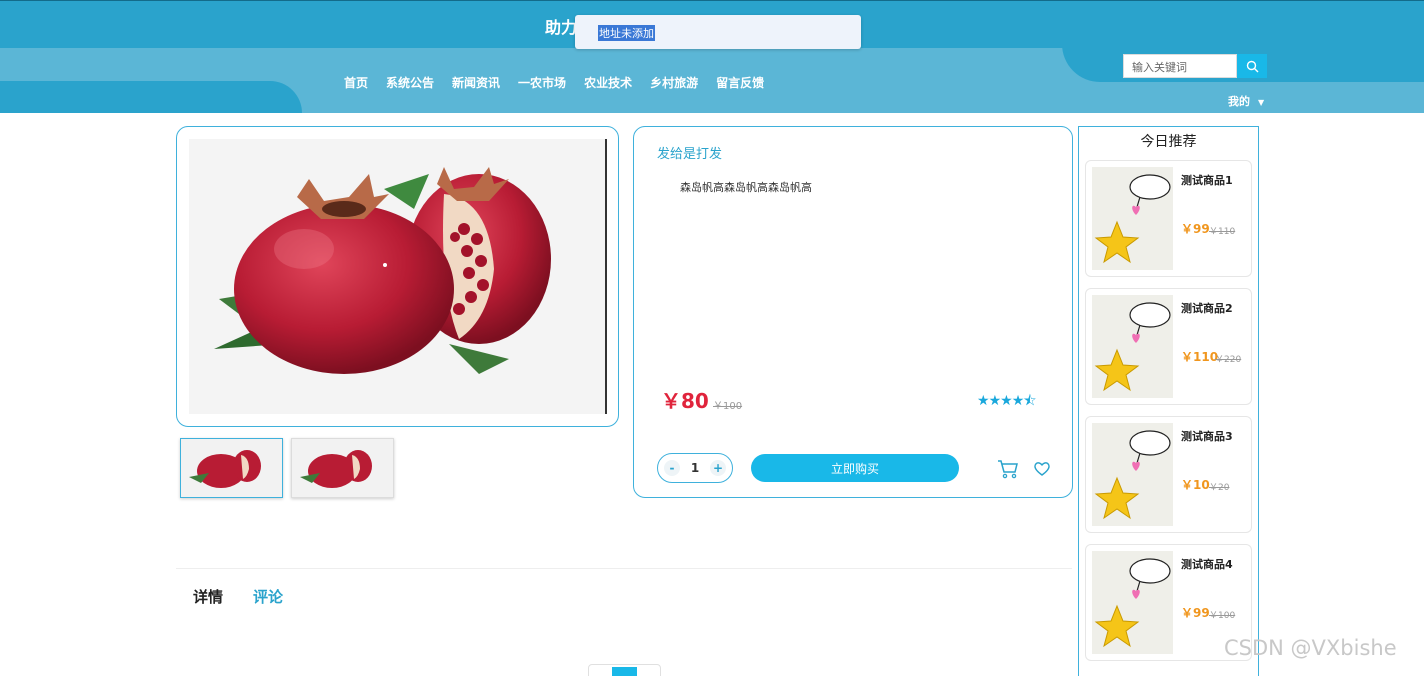  What do you see at coordinates (728, 406) in the screenshot?
I see `product-original-price: ￥100` at bounding box center [728, 406].